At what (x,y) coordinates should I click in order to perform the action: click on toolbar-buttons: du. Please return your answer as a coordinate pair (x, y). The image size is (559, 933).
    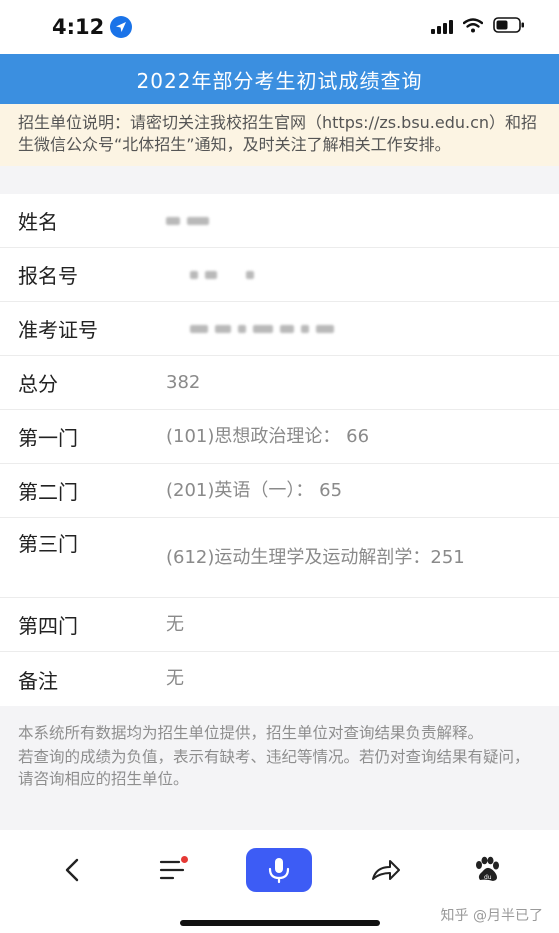
    Looking at the image, I should click on (279, 870).